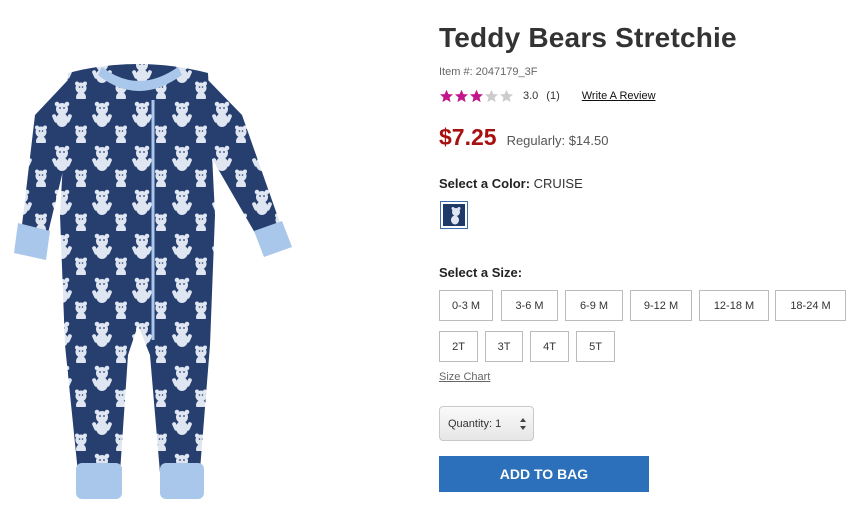 The height and width of the screenshot is (506, 867). I want to click on bear-print-icon, so click(456, 216).